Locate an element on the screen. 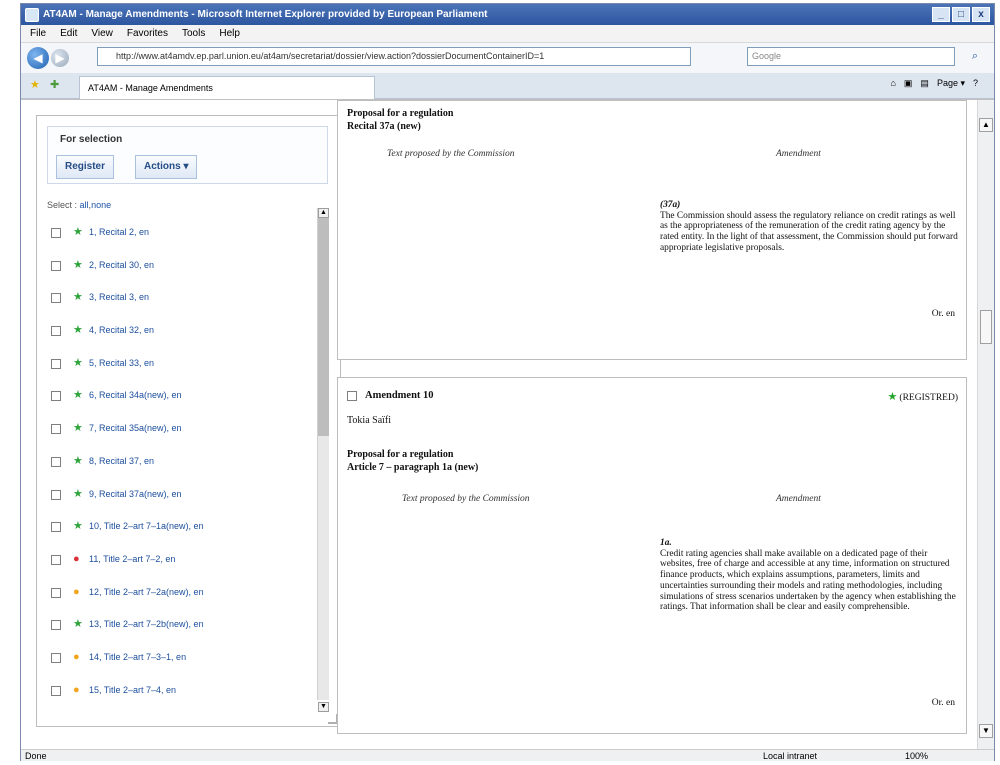 The image size is (1000, 765). list-item: ★ 3, Recital 3, en is located at coordinates (178, 306).